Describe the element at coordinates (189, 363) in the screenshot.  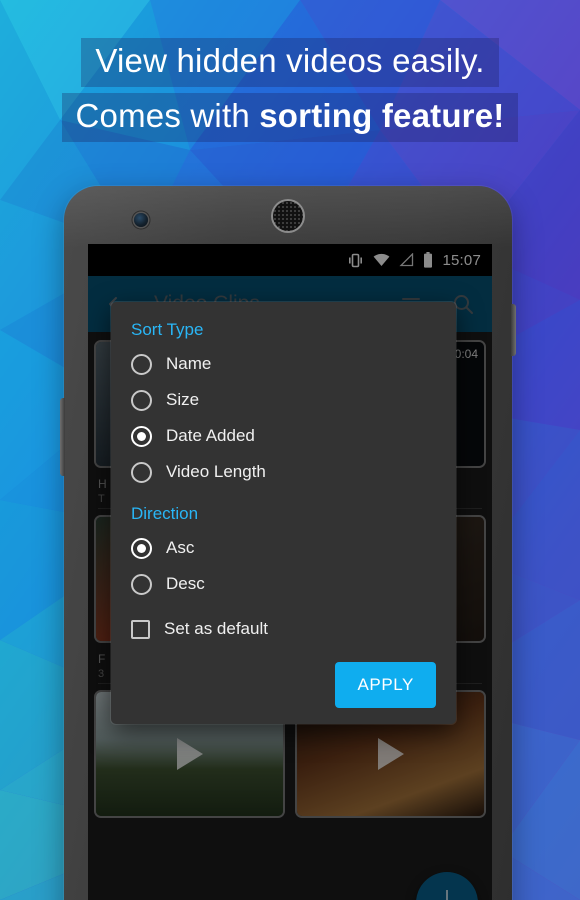
I see `sort-option-label: Name` at that location.